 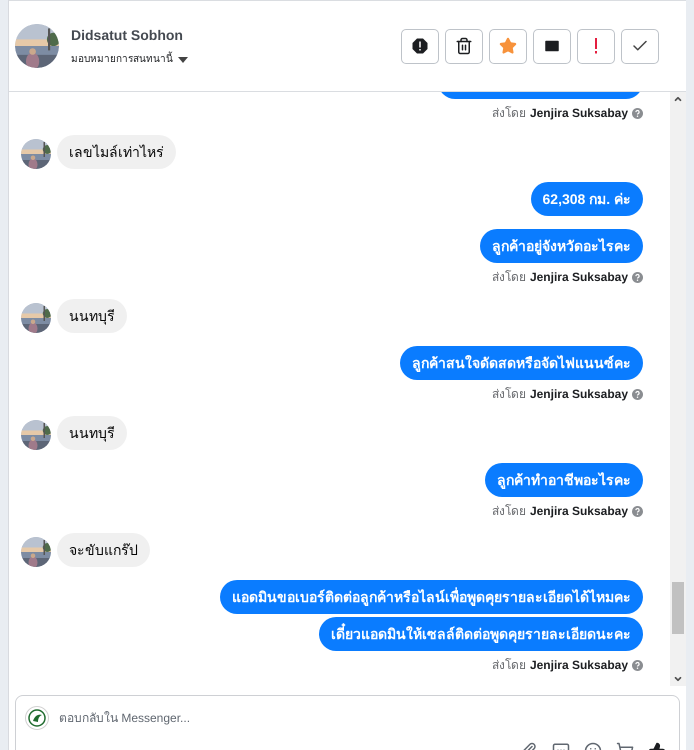 What do you see at coordinates (586, 199) in the screenshot?
I see `message-bubble: 62,308 กม. ค่ะ` at bounding box center [586, 199].